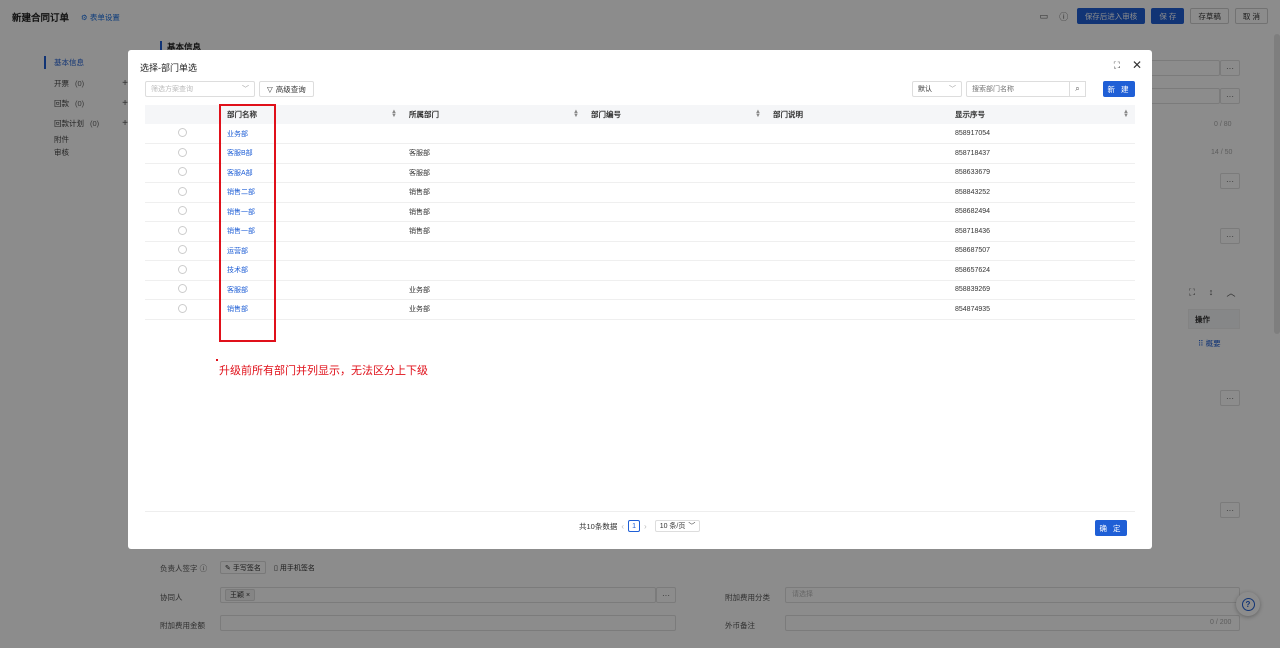 The height and width of the screenshot is (648, 1280). What do you see at coordinates (494, 153) in the screenshot?
I see `parent-dept-cell: 客服部` at bounding box center [494, 153].